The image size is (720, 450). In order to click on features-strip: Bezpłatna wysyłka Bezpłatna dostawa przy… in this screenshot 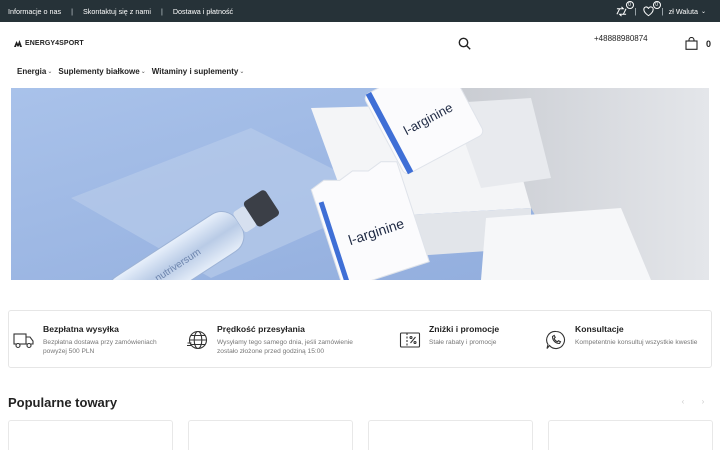, I will do `click(360, 339)`.